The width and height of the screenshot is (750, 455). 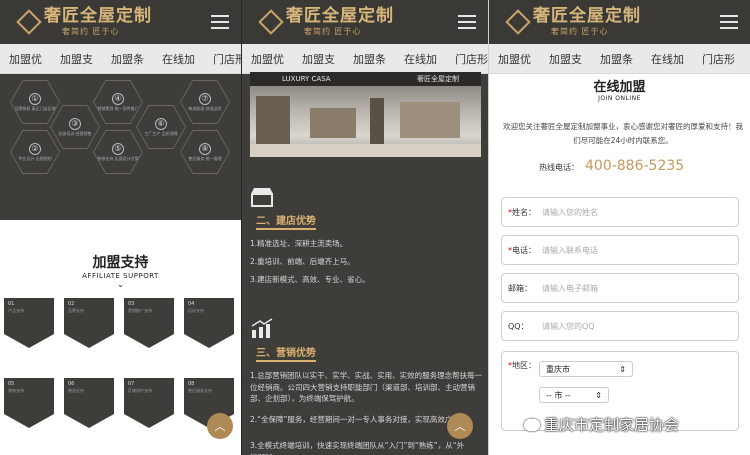 What do you see at coordinates (120, 263) in the screenshot?
I see `support-title: 加盟支持` at bounding box center [120, 263].